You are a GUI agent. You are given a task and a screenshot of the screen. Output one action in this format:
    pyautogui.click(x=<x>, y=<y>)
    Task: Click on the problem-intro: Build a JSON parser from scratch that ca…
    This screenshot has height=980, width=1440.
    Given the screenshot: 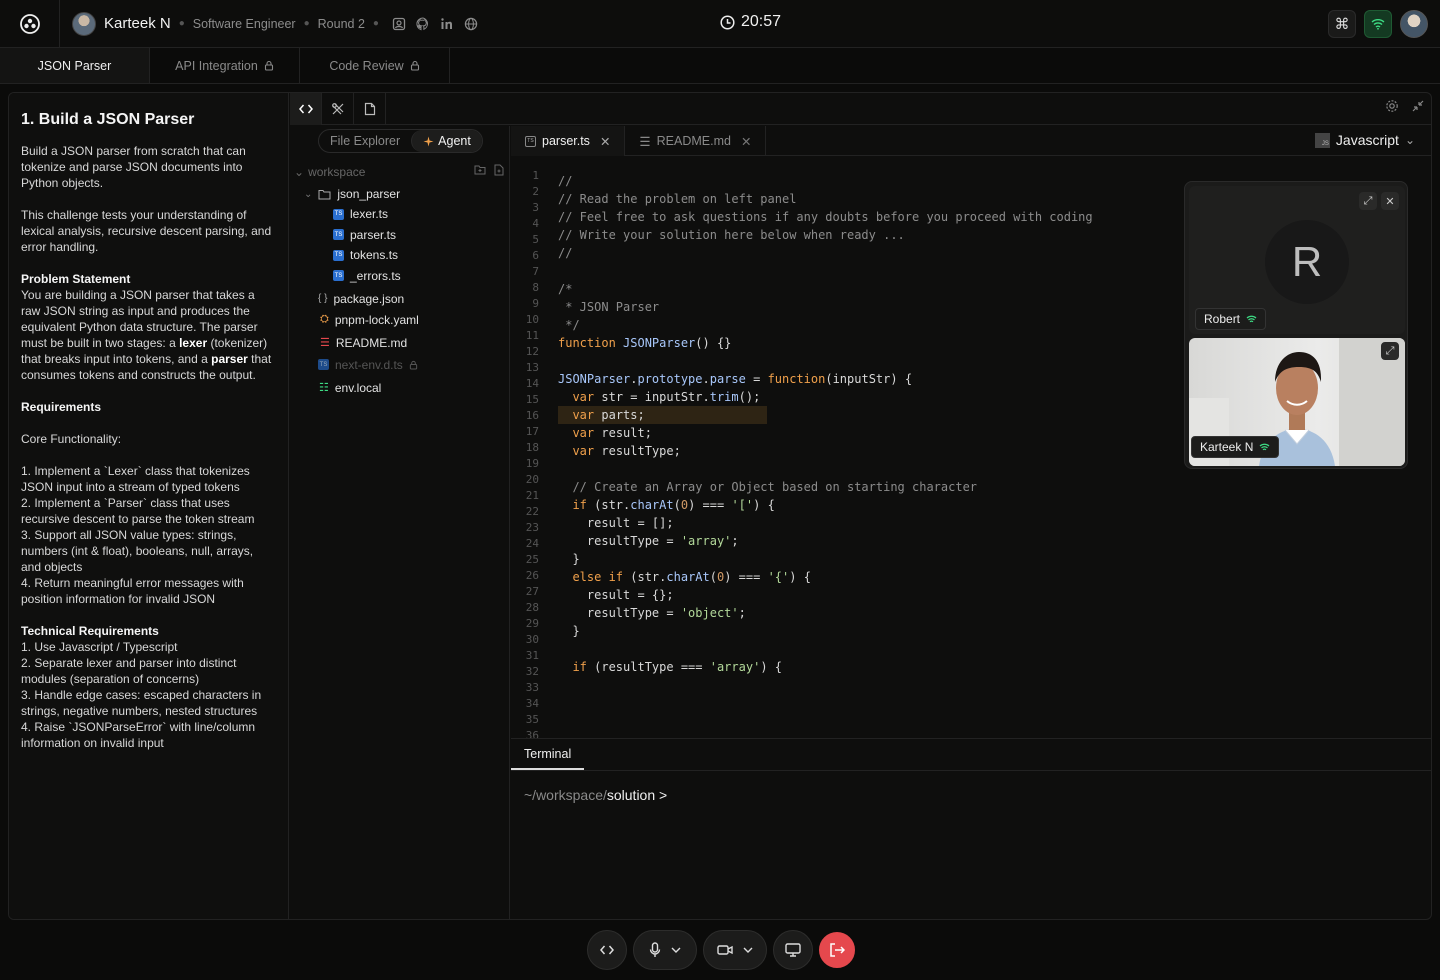 What is the action you would take?
    pyautogui.click(x=133, y=167)
    